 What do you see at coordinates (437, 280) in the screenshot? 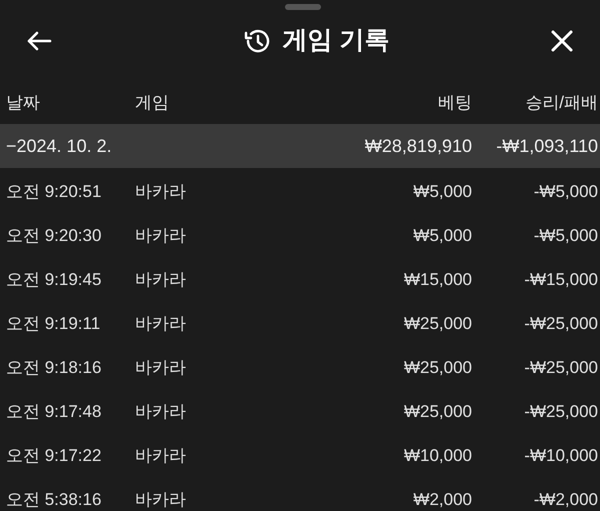
I see `bet-cell-text: ₩15,000` at bounding box center [437, 280].